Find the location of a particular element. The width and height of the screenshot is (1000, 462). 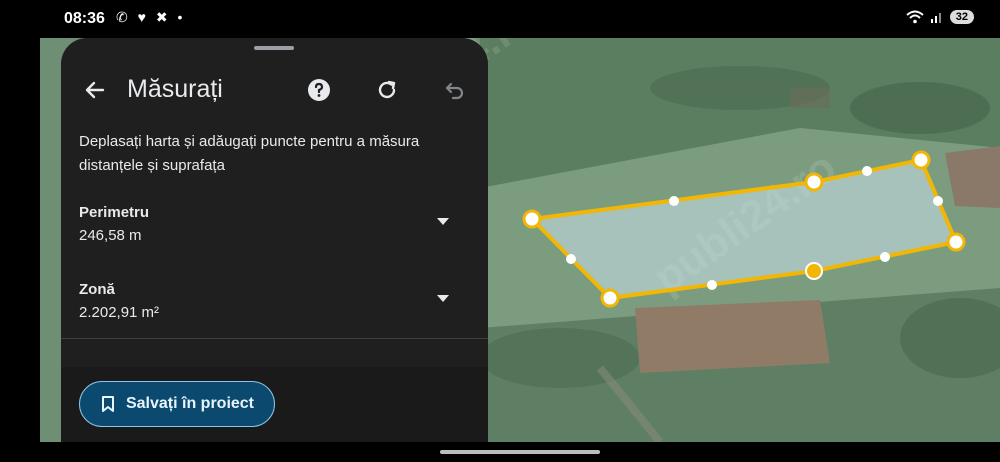

undo-icon is located at coordinates (454, 91).